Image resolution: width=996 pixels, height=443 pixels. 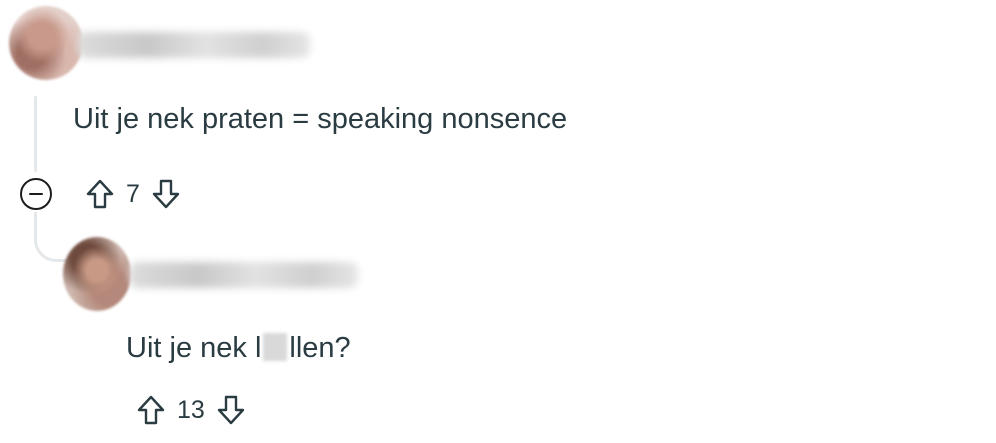 I want to click on vote-controls: 7, so click(x=133, y=194).